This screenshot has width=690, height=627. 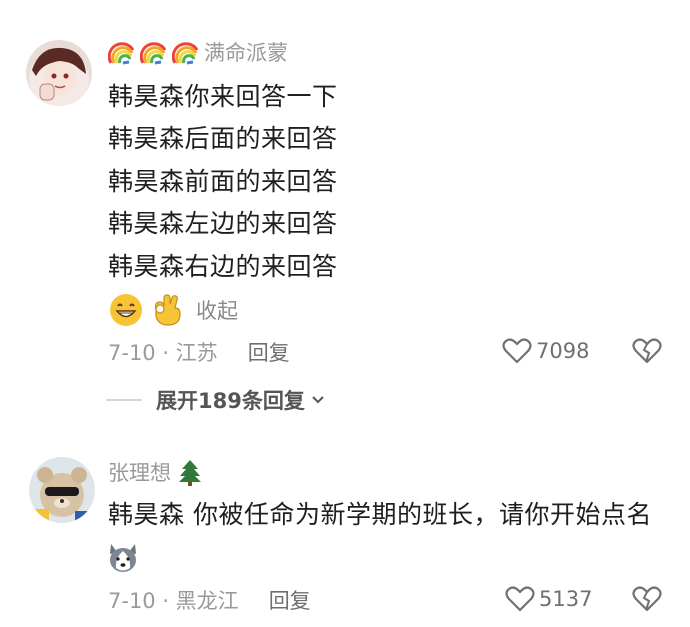 I want to click on username-row-2: 张理想, so click(x=155, y=472).